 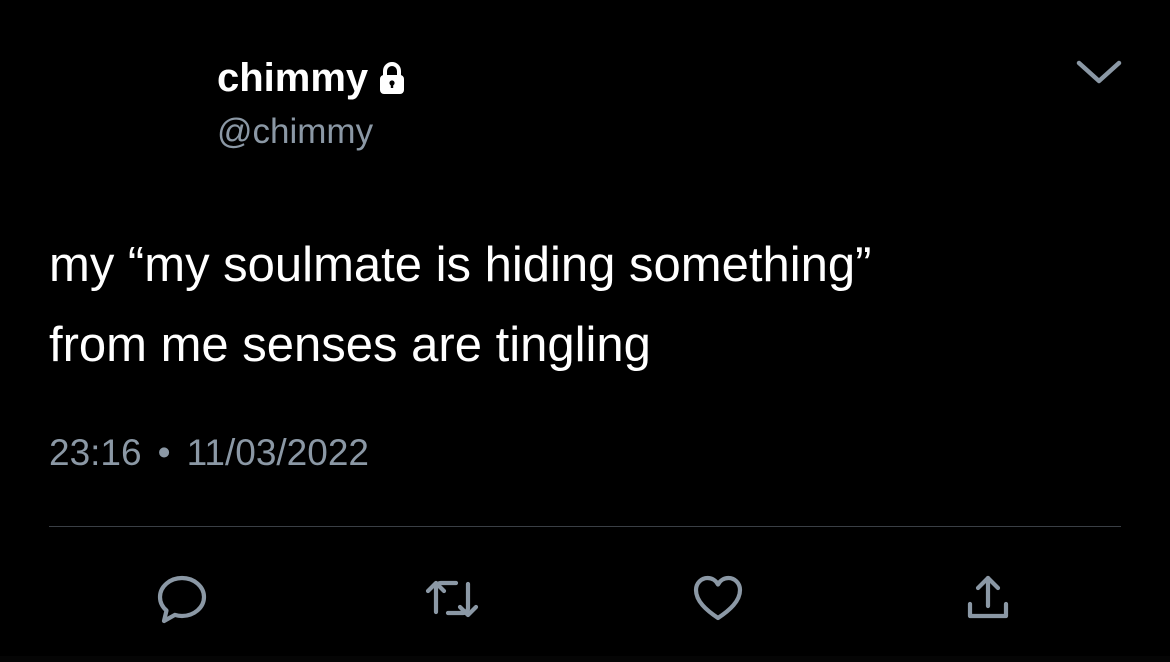 What do you see at coordinates (585, 598) in the screenshot?
I see `action-bar` at bounding box center [585, 598].